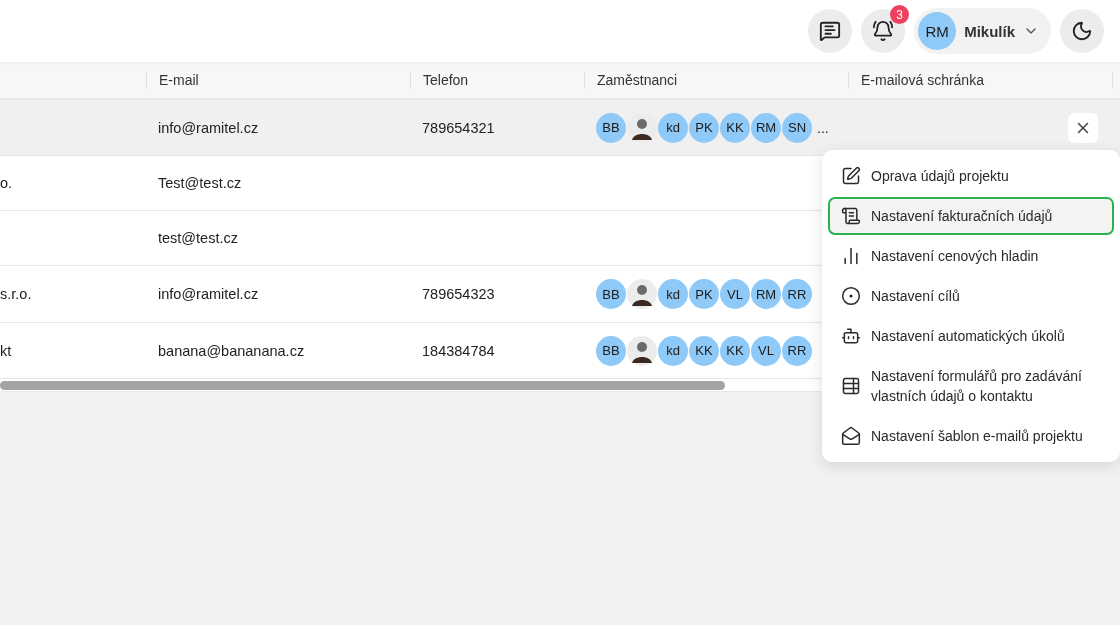 Image resolution: width=1120 pixels, height=625 pixels. I want to click on user-avatar: RM, so click(937, 31).